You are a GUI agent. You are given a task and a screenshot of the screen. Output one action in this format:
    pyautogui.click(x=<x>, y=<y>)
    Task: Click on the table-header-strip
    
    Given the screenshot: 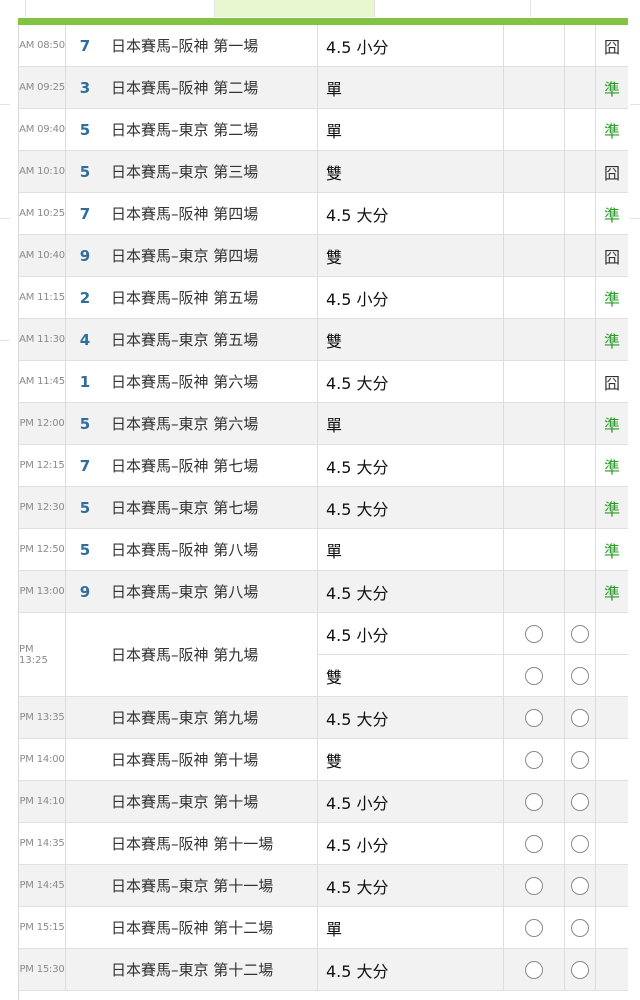 What is the action you would take?
    pyautogui.click(x=320, y=9)
    